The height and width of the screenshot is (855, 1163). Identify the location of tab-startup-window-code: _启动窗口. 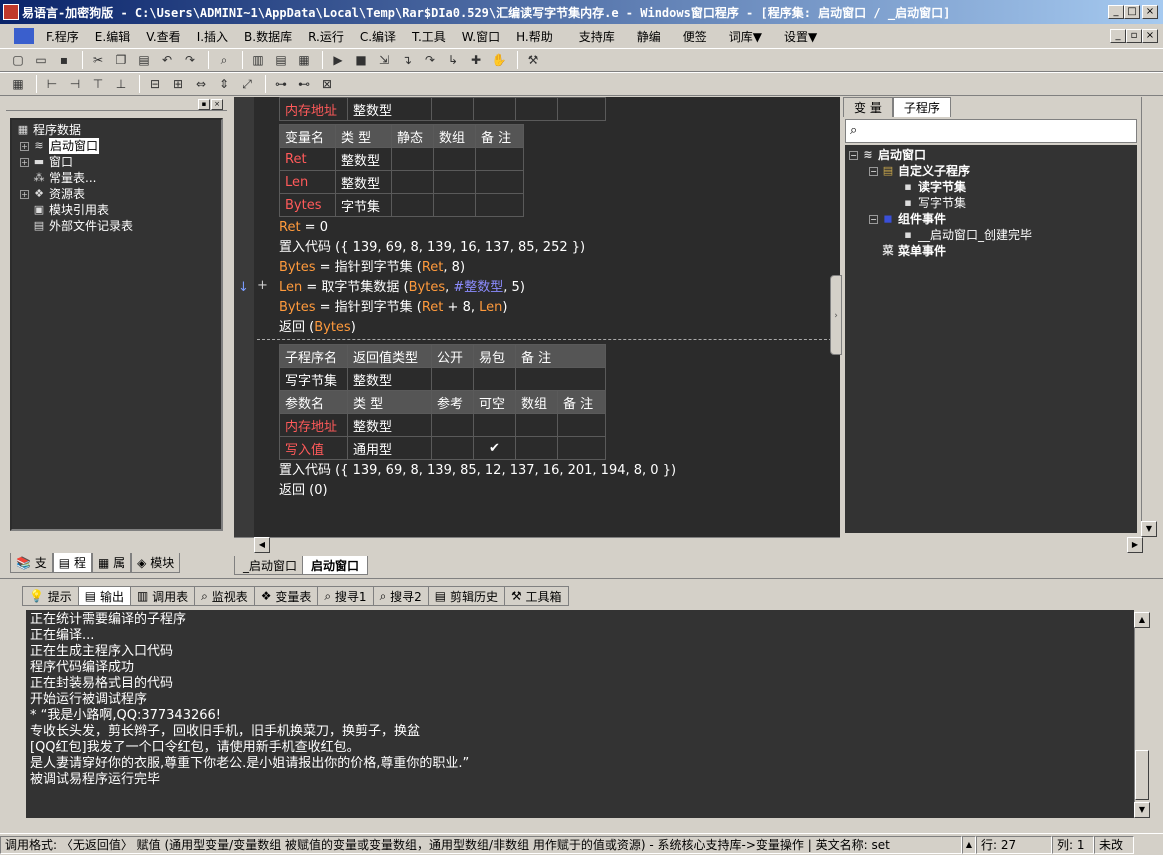
(270, 565).